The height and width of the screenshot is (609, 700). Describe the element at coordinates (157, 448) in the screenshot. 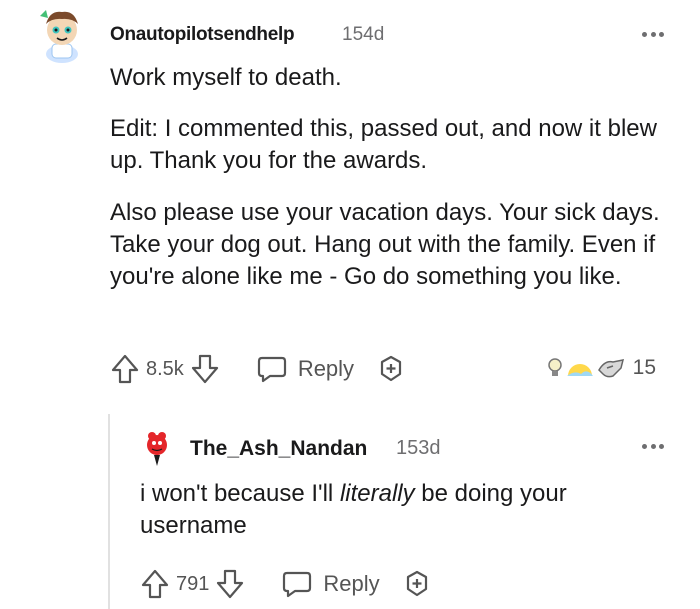

I see `reply-user-avatar` at that location.